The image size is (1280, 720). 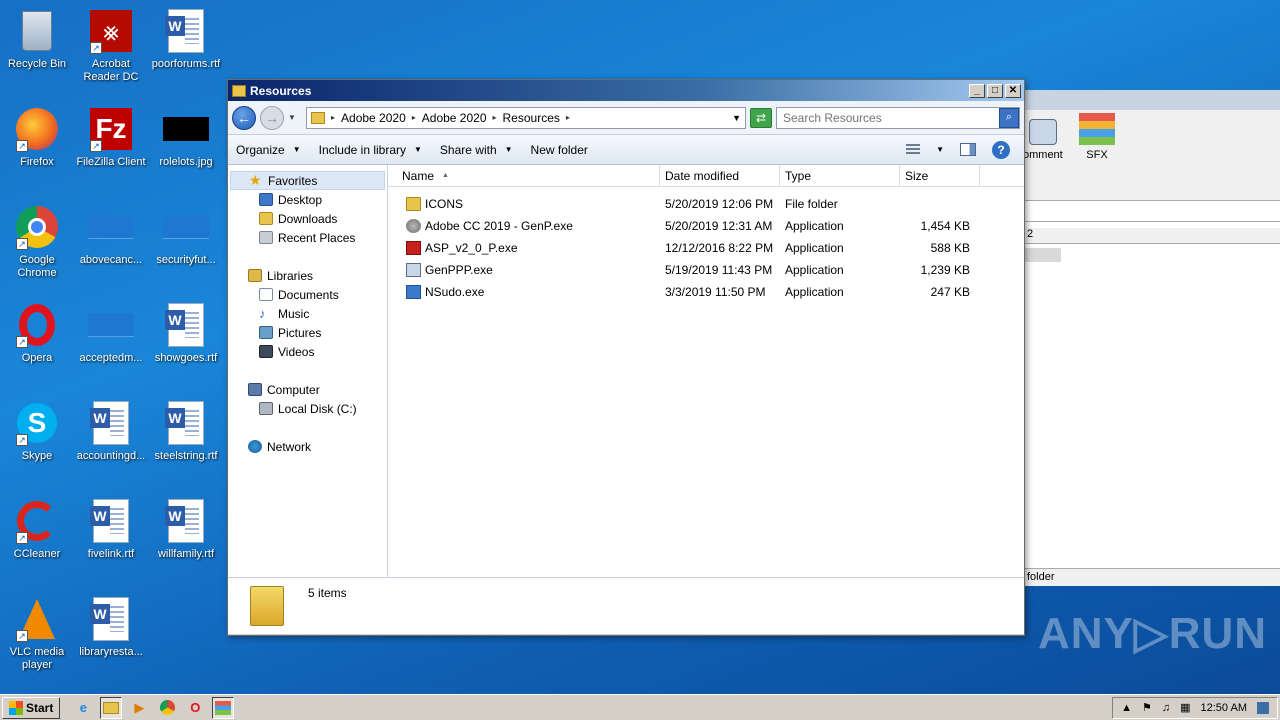 What do you see at coordinates (1009, 117) in the screenshot?
I see `search-icon: ⌕` at bounding box center [1009, 117].